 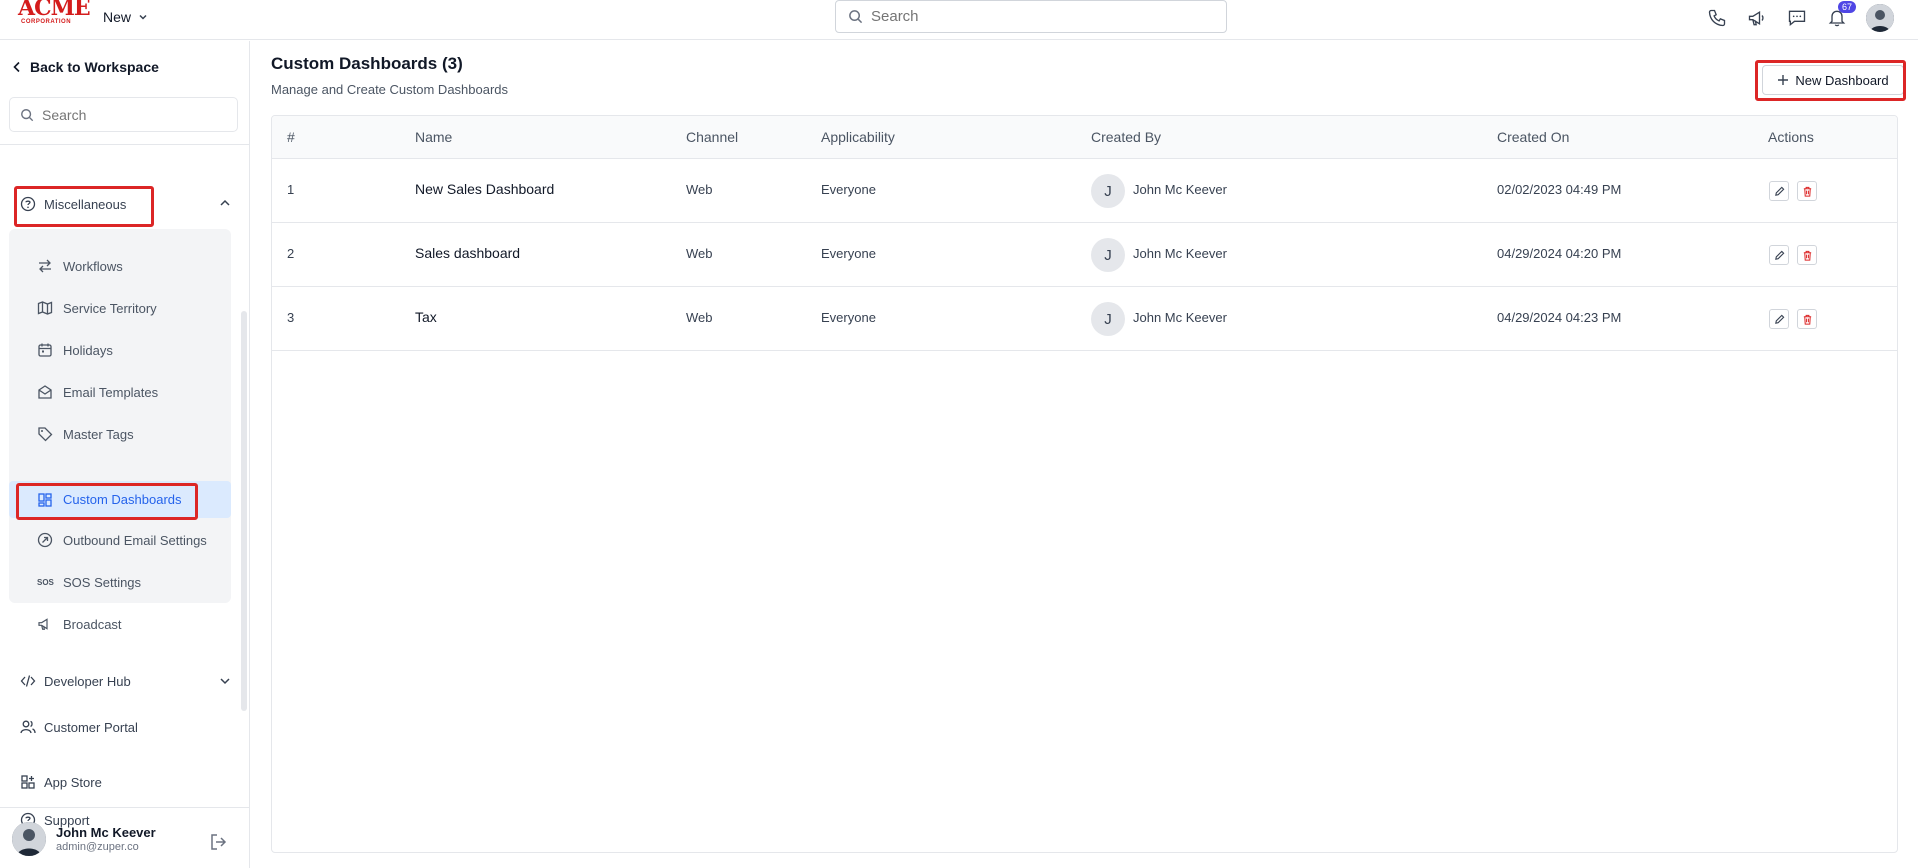 What do you see at coordinates (1559, 317) in the screenshot?
I see `created-on-date: 04/29/2024 04:23 PM` at bounding box center [1559, 317].